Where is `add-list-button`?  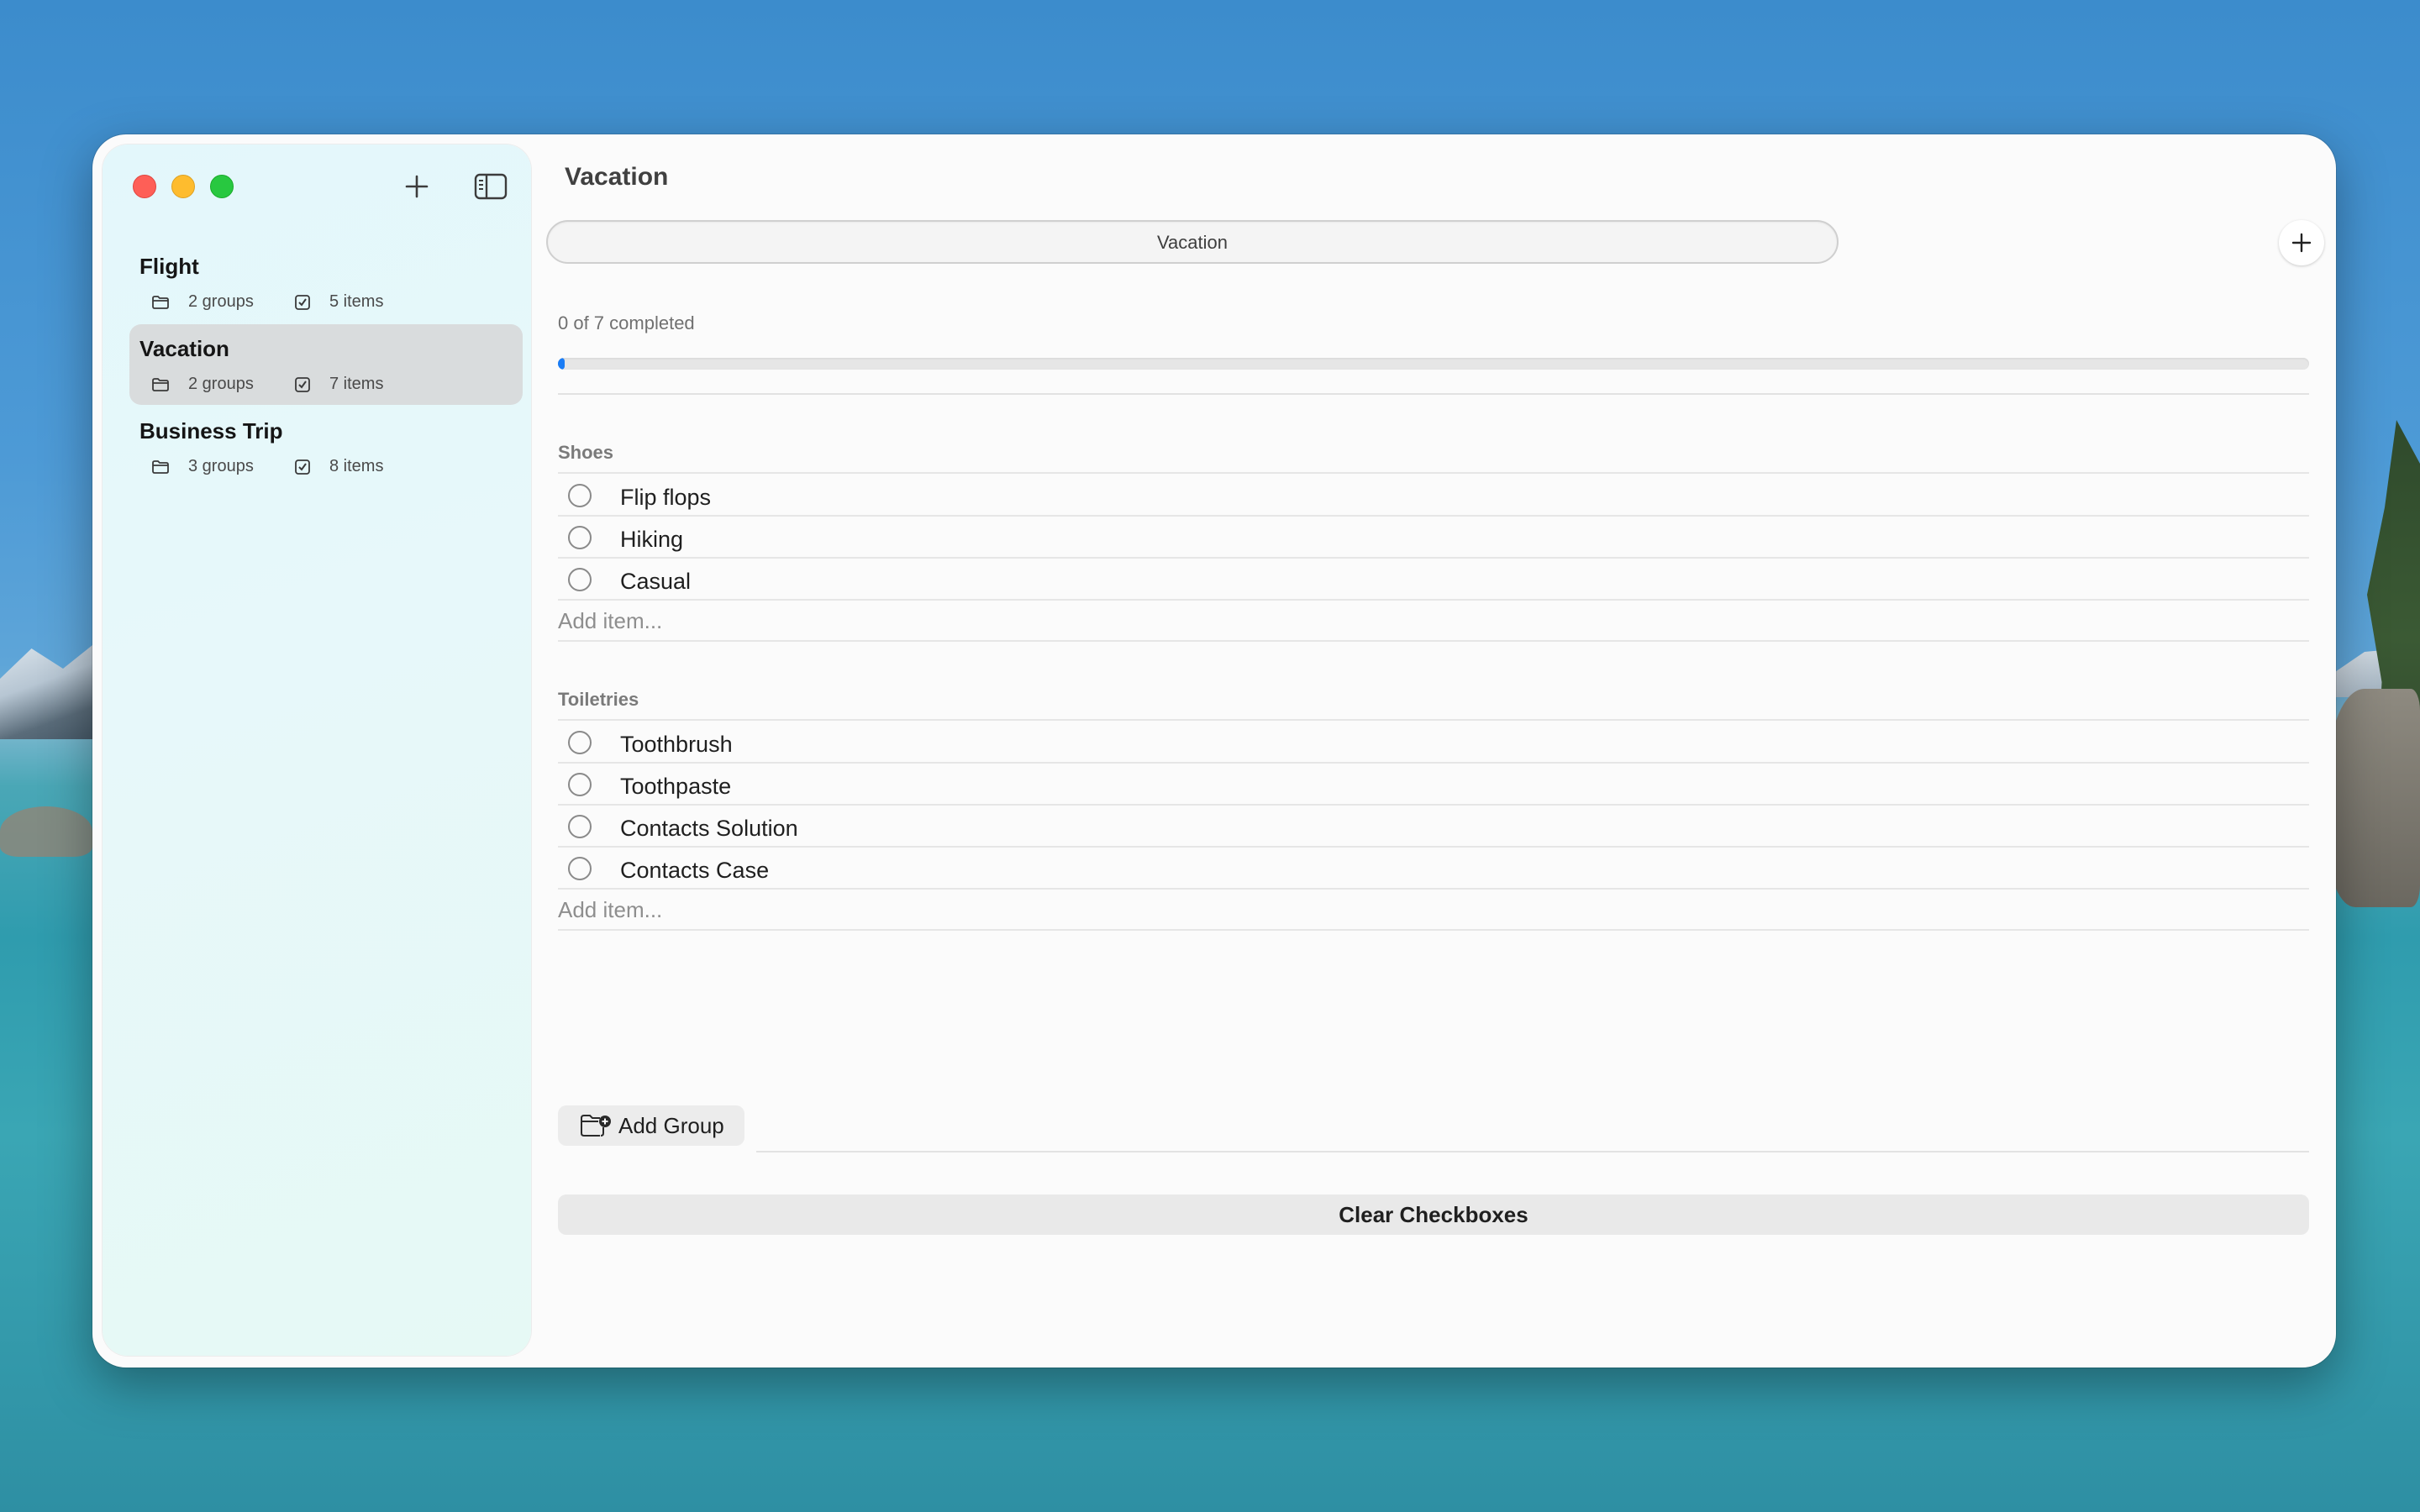 add-list-button is located at coordinates (416, 186).